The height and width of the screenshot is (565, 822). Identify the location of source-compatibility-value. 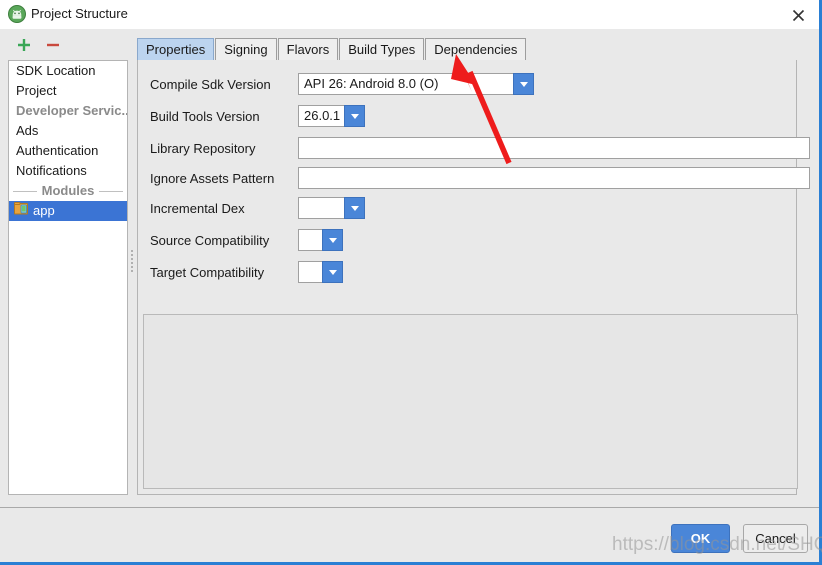
(310, 240).